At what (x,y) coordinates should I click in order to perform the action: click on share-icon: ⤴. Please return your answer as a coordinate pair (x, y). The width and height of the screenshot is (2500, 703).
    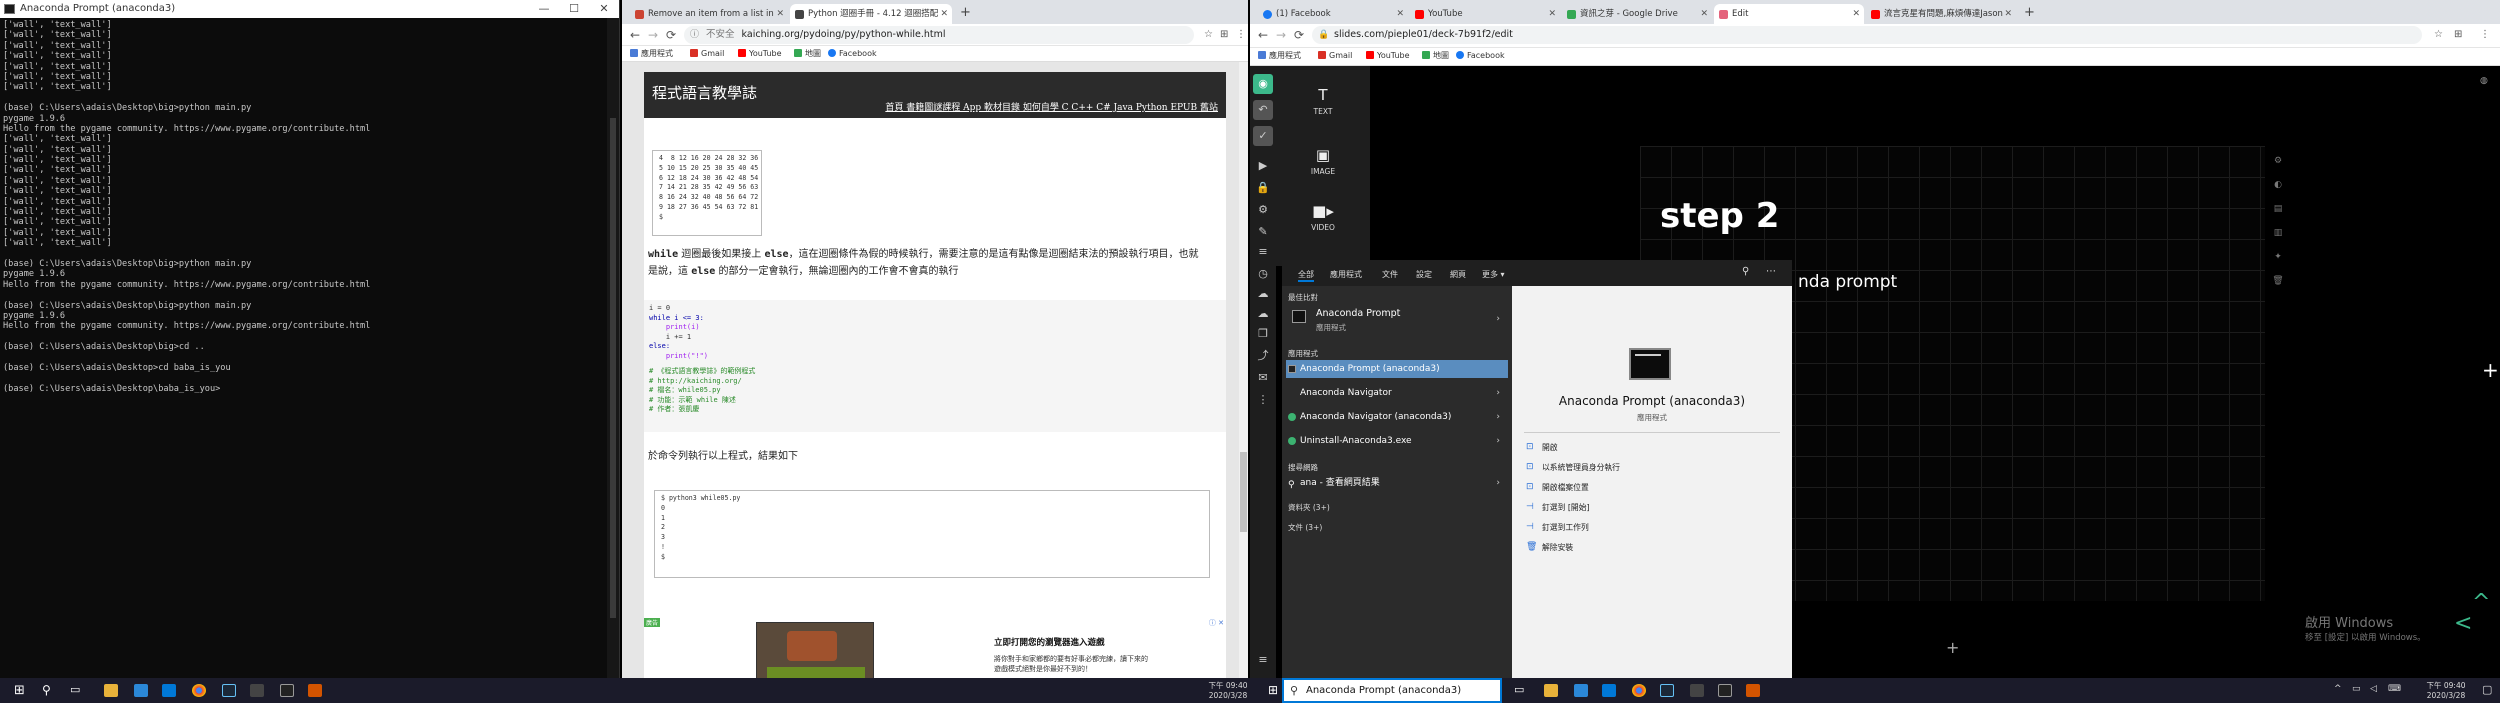
    Looking at the image, I should click on (1263, 356).